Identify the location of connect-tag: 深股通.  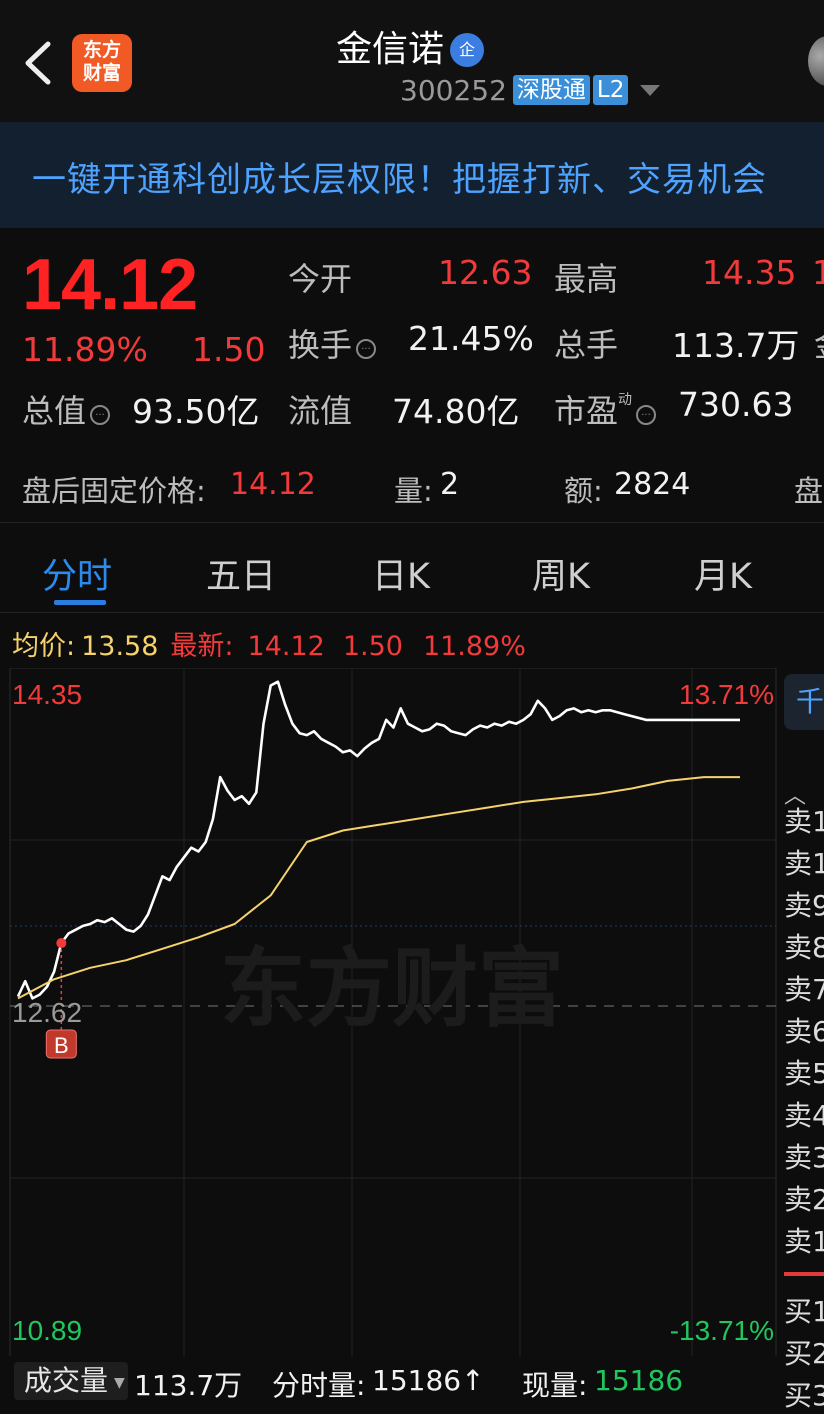
(551, 90).